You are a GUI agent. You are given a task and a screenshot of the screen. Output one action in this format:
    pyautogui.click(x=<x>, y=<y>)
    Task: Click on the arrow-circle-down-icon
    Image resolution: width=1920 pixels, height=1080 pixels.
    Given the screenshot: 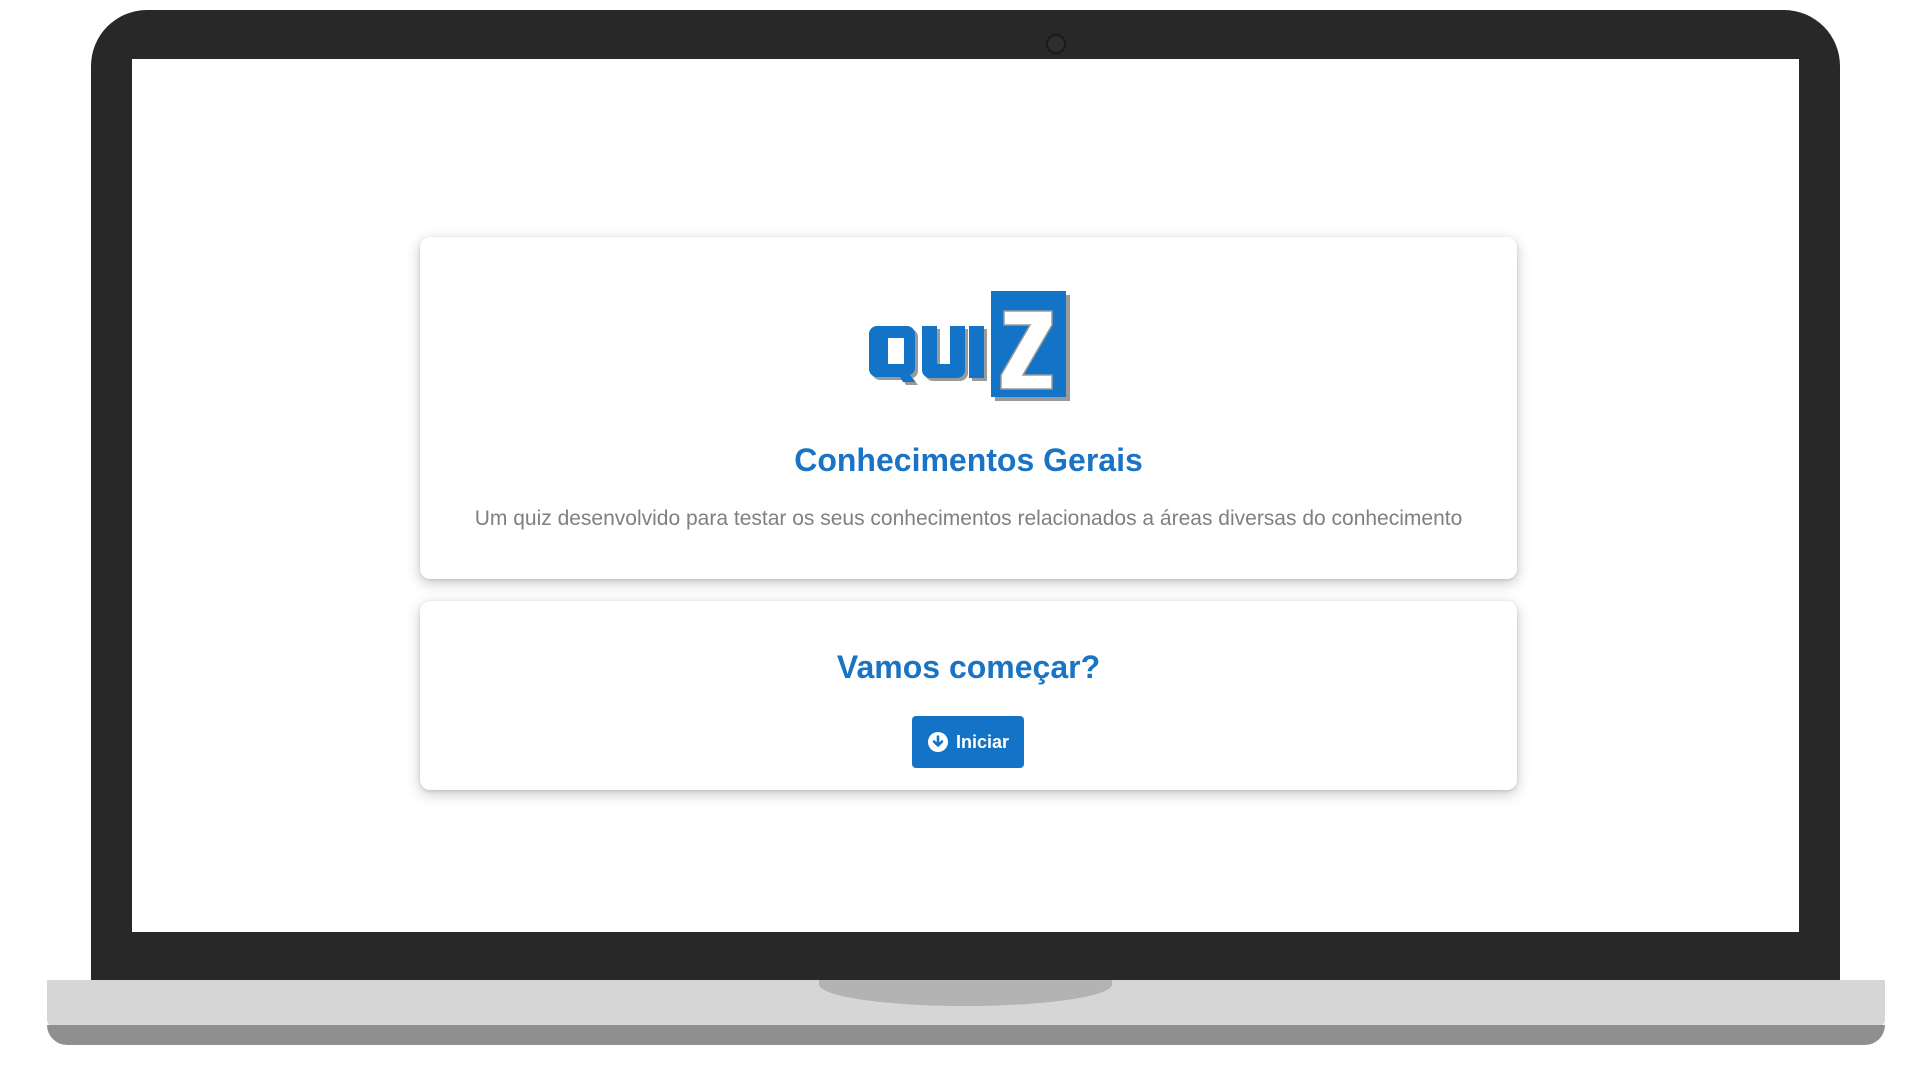 What is the action you would take?
    pyautogui.click(x=937, y=742)
    